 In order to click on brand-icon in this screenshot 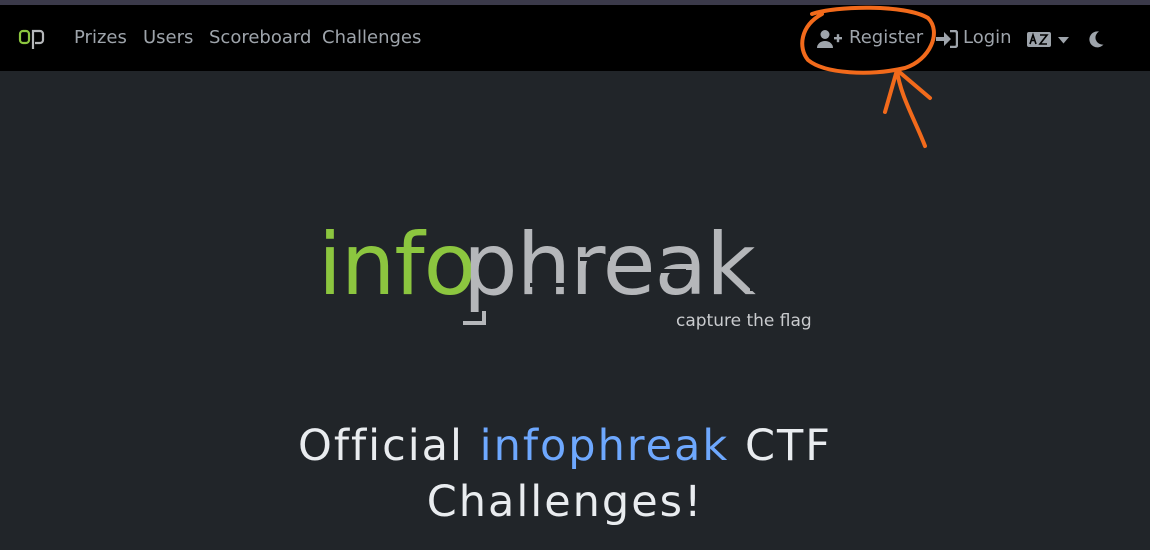, I will do `click(31, 39)`.